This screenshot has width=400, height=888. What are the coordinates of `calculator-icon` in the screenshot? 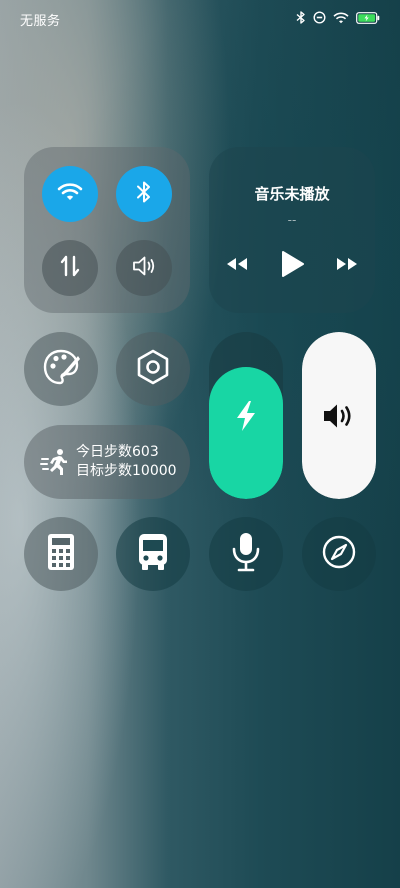 It's located at (61, 554).